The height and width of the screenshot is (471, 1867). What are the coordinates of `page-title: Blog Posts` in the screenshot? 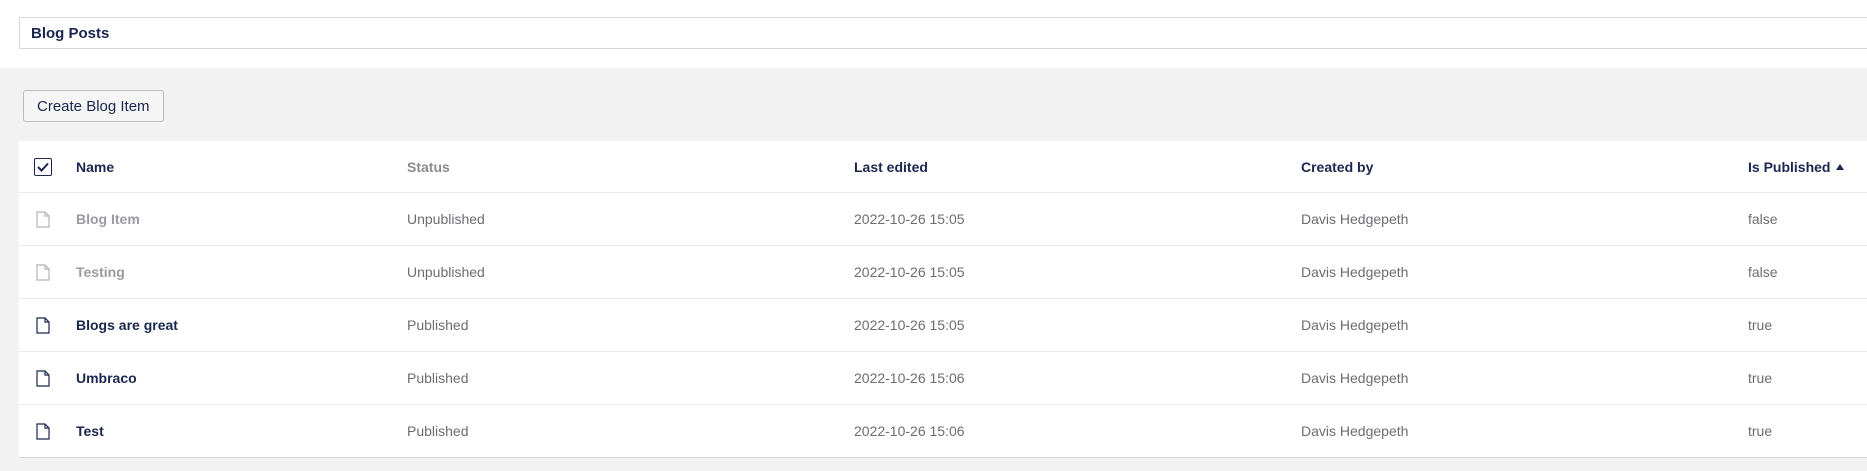 It's located at (70, 33).